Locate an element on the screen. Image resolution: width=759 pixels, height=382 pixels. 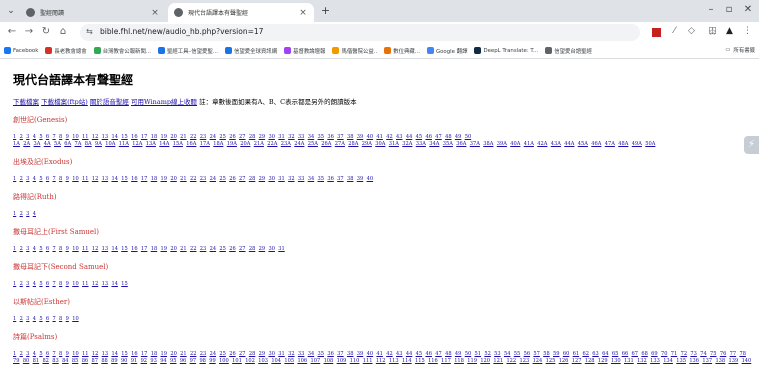
chapter-link: 135 is located at coordinates (681, 361).